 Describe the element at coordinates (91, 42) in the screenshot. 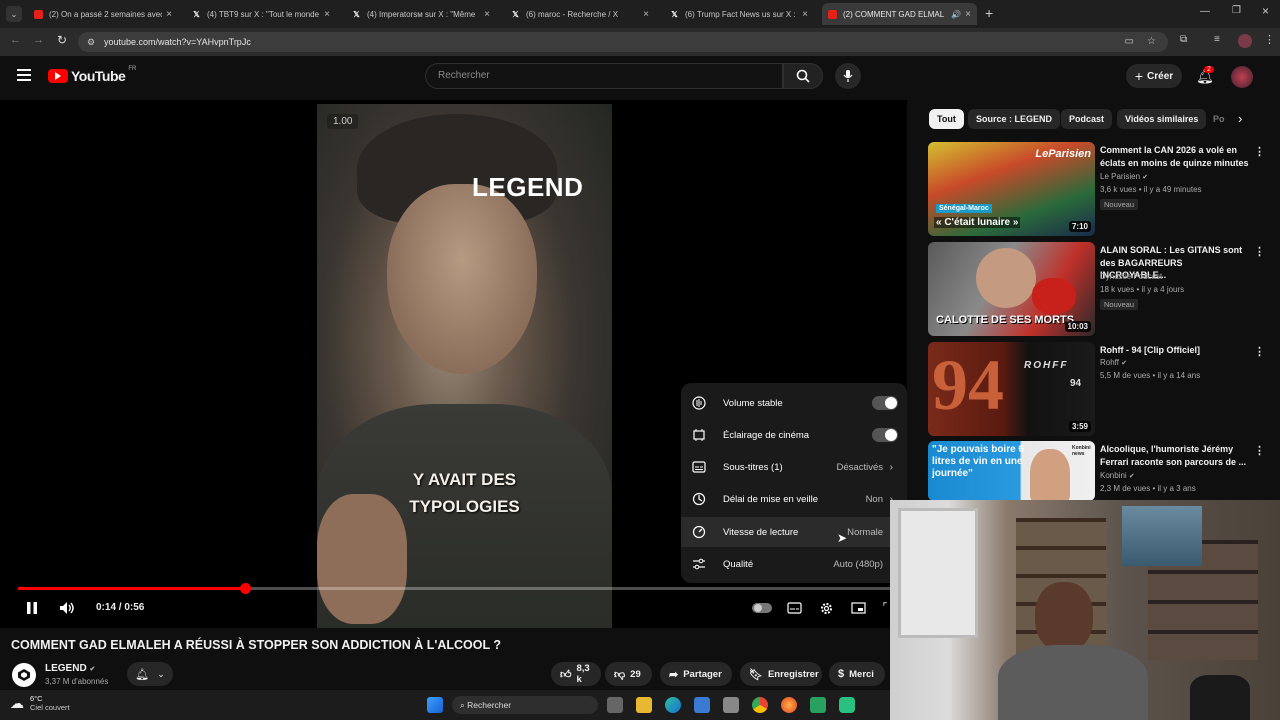

I see `site-info-icon: ⚙` at that location.